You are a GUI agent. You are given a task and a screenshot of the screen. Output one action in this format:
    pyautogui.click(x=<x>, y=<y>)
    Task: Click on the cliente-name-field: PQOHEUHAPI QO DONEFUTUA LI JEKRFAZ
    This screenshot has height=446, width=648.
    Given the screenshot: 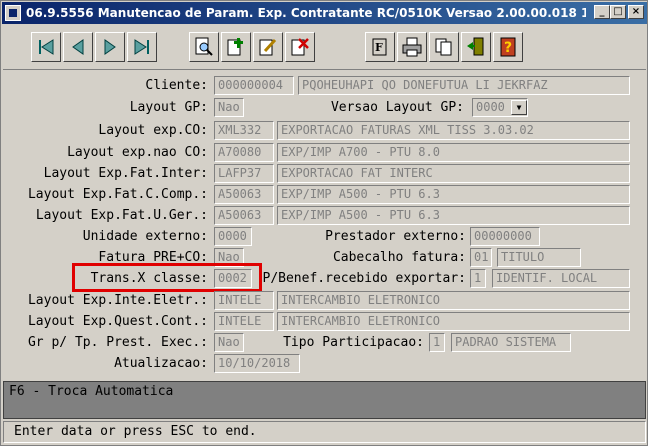 What is the action you would take?
    pyautogui.click(x=464, y=85)
    